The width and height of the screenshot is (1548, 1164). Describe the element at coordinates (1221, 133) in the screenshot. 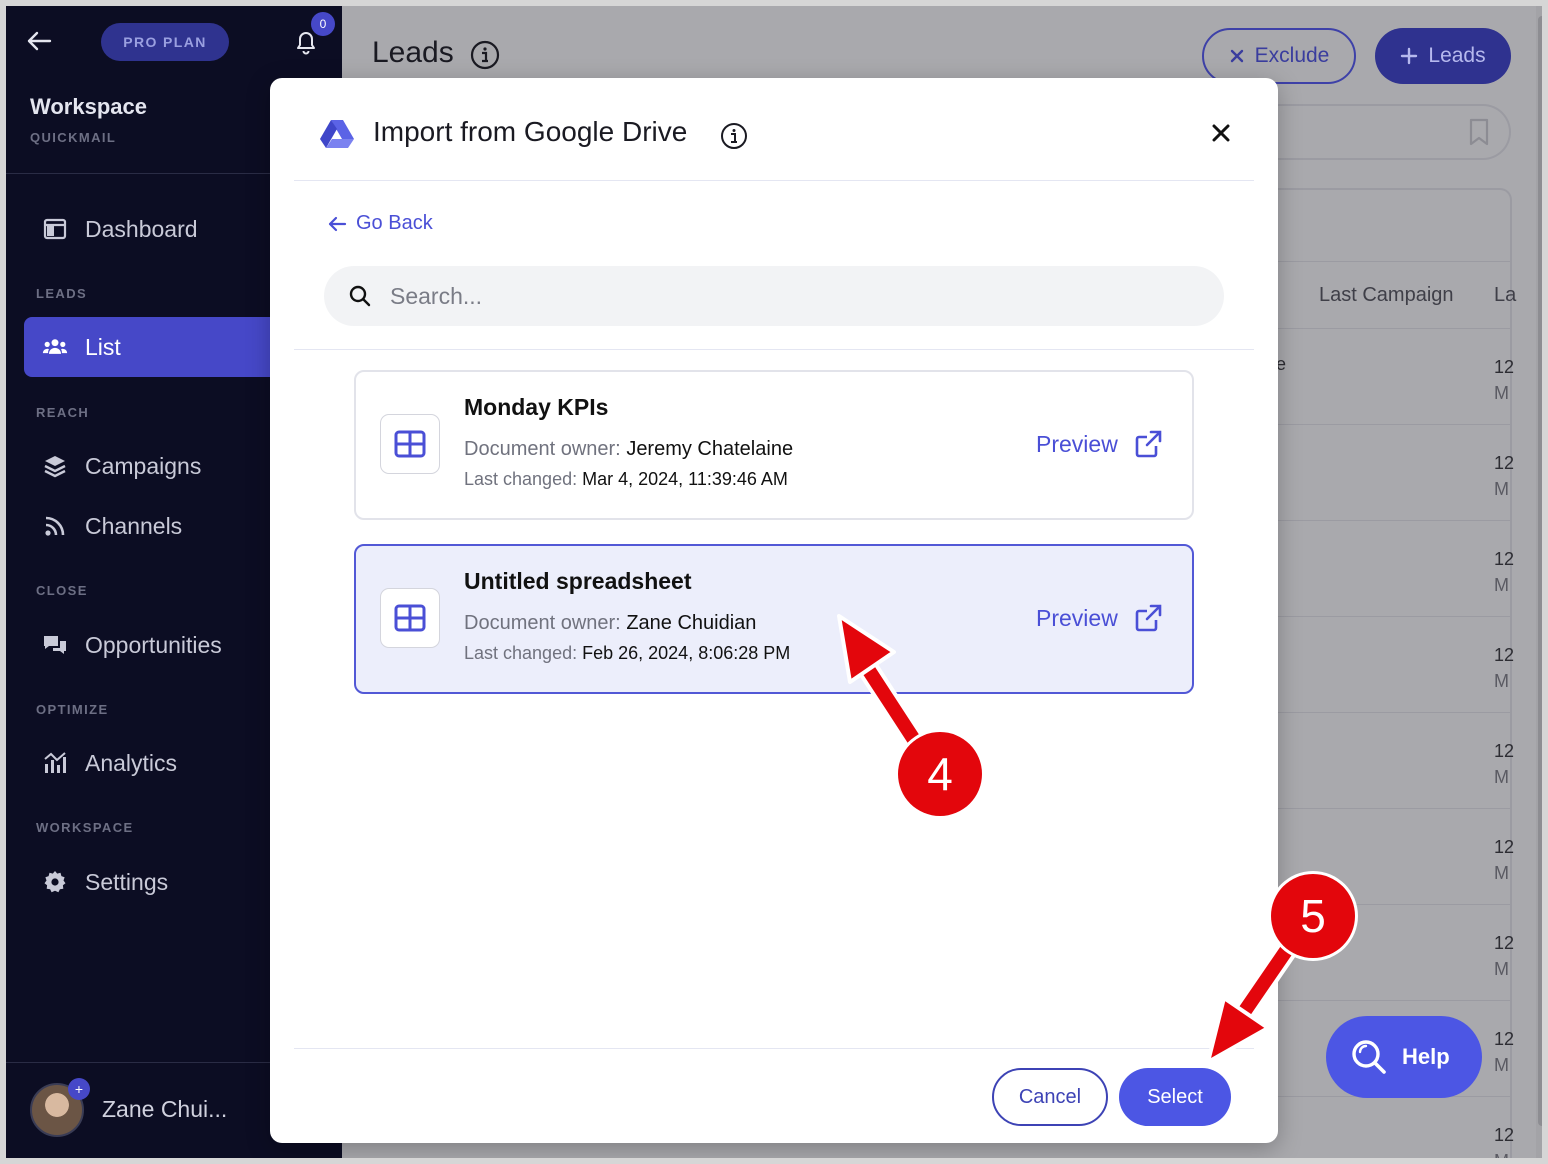

I see `close-icon` at that location.